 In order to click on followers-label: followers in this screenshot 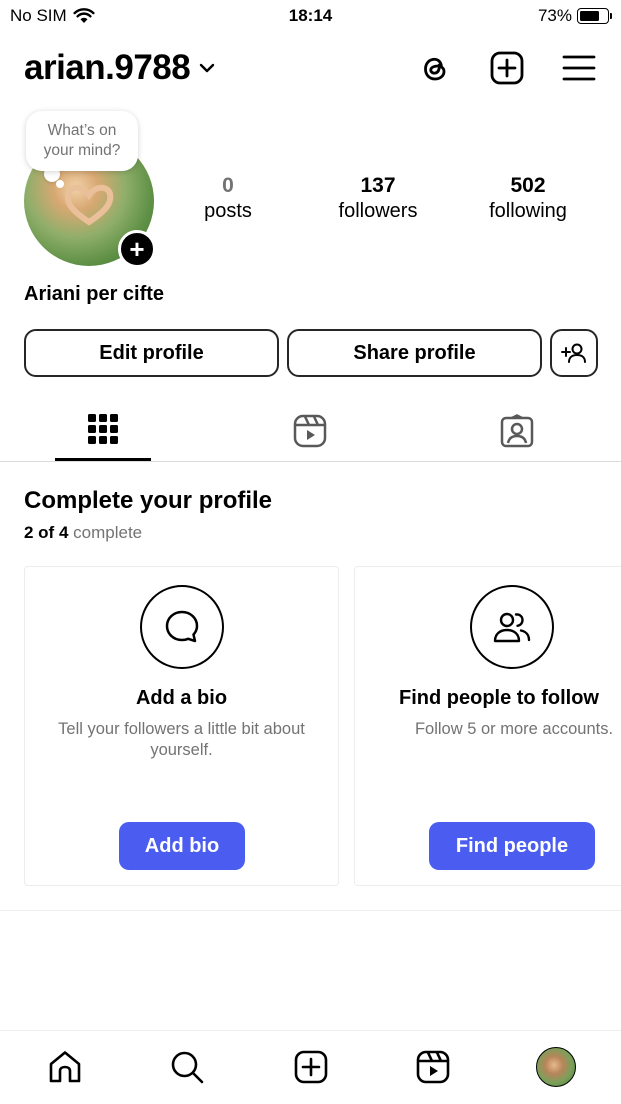, I will do `click(378, 211)`.